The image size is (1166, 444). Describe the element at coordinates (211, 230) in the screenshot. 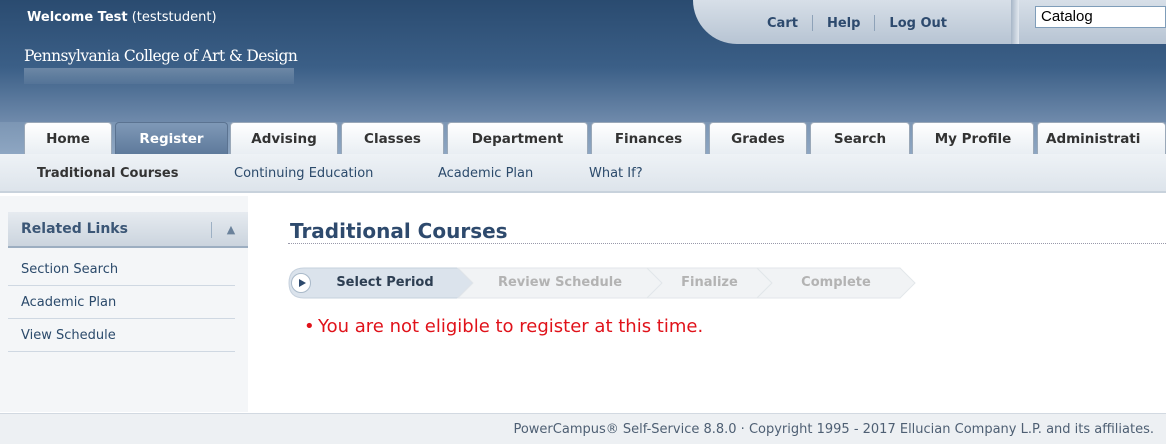

I see `header-separator` at that location.